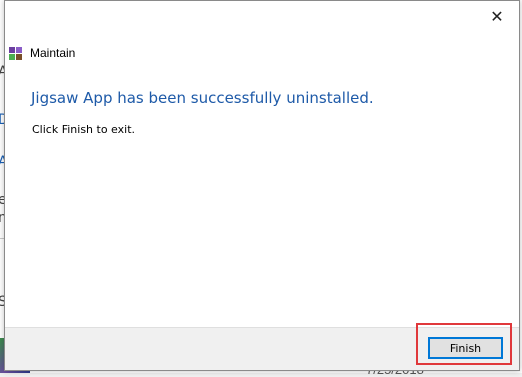 The width and height of the screenshot is (522, 377). I want to click on finish-button: Finish, so click(465, 348).